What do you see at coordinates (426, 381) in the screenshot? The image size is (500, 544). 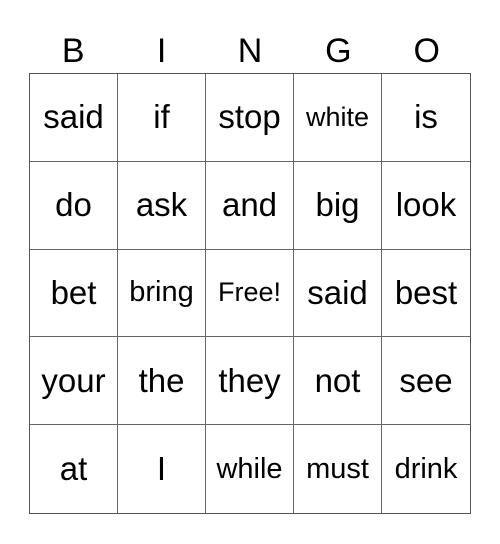 I see `bingo-cell: see` at bounding box center [426, 381].